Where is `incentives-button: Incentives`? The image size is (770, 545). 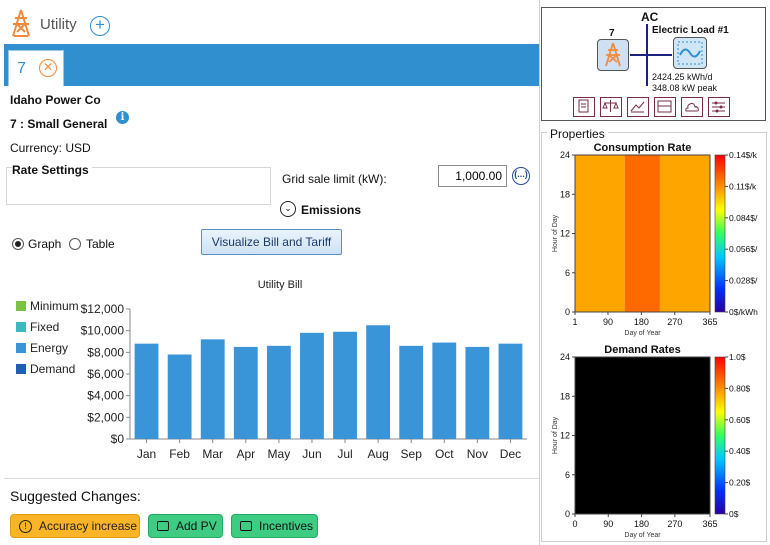
incentives-button: Incentives is located at coordinates (274, 526).